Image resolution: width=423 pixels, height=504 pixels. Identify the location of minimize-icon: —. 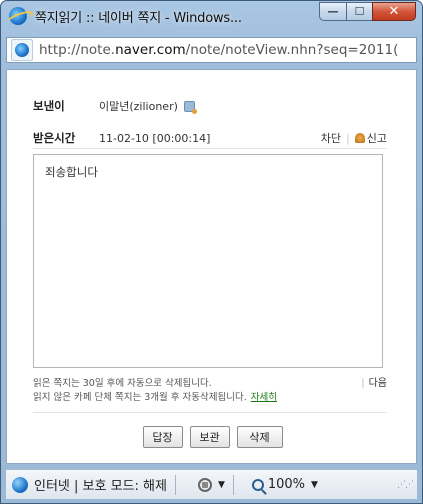
(333, 11).